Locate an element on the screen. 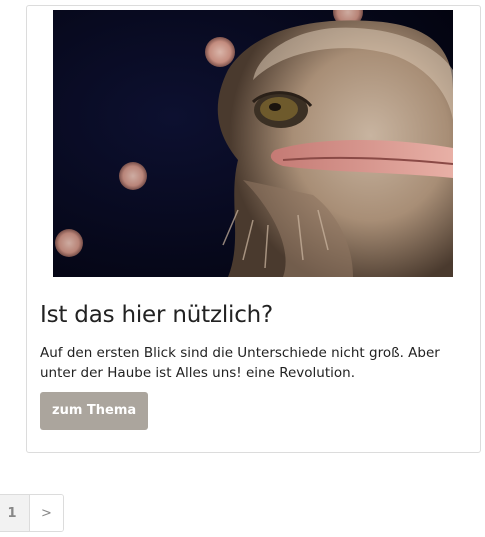 This screenshot has height=537, width=485. pagination: 1 > is located at coordinates (32, 513).